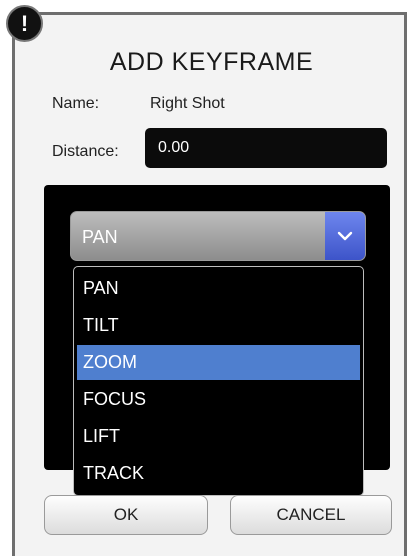 The width and height of the screenshot is (409, 556). I want to click on chevron-down-icon, so click(345, 236).